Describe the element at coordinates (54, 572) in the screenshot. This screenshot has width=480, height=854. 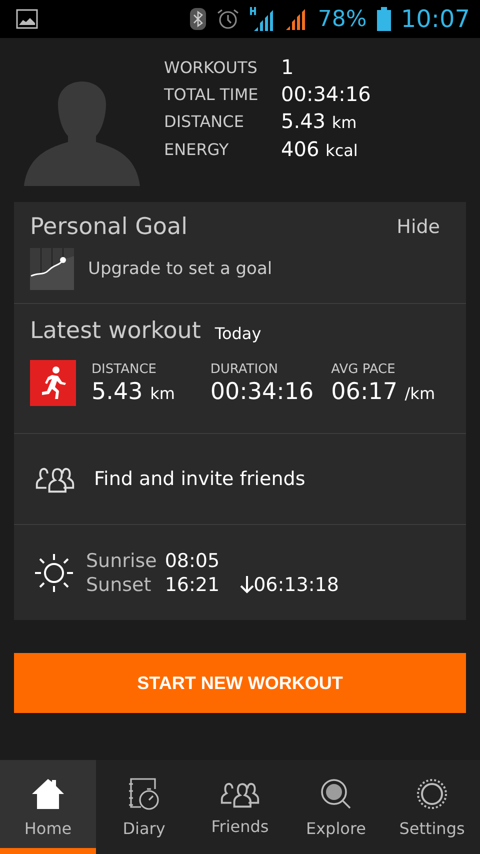
I see `sun-icon` at that location.